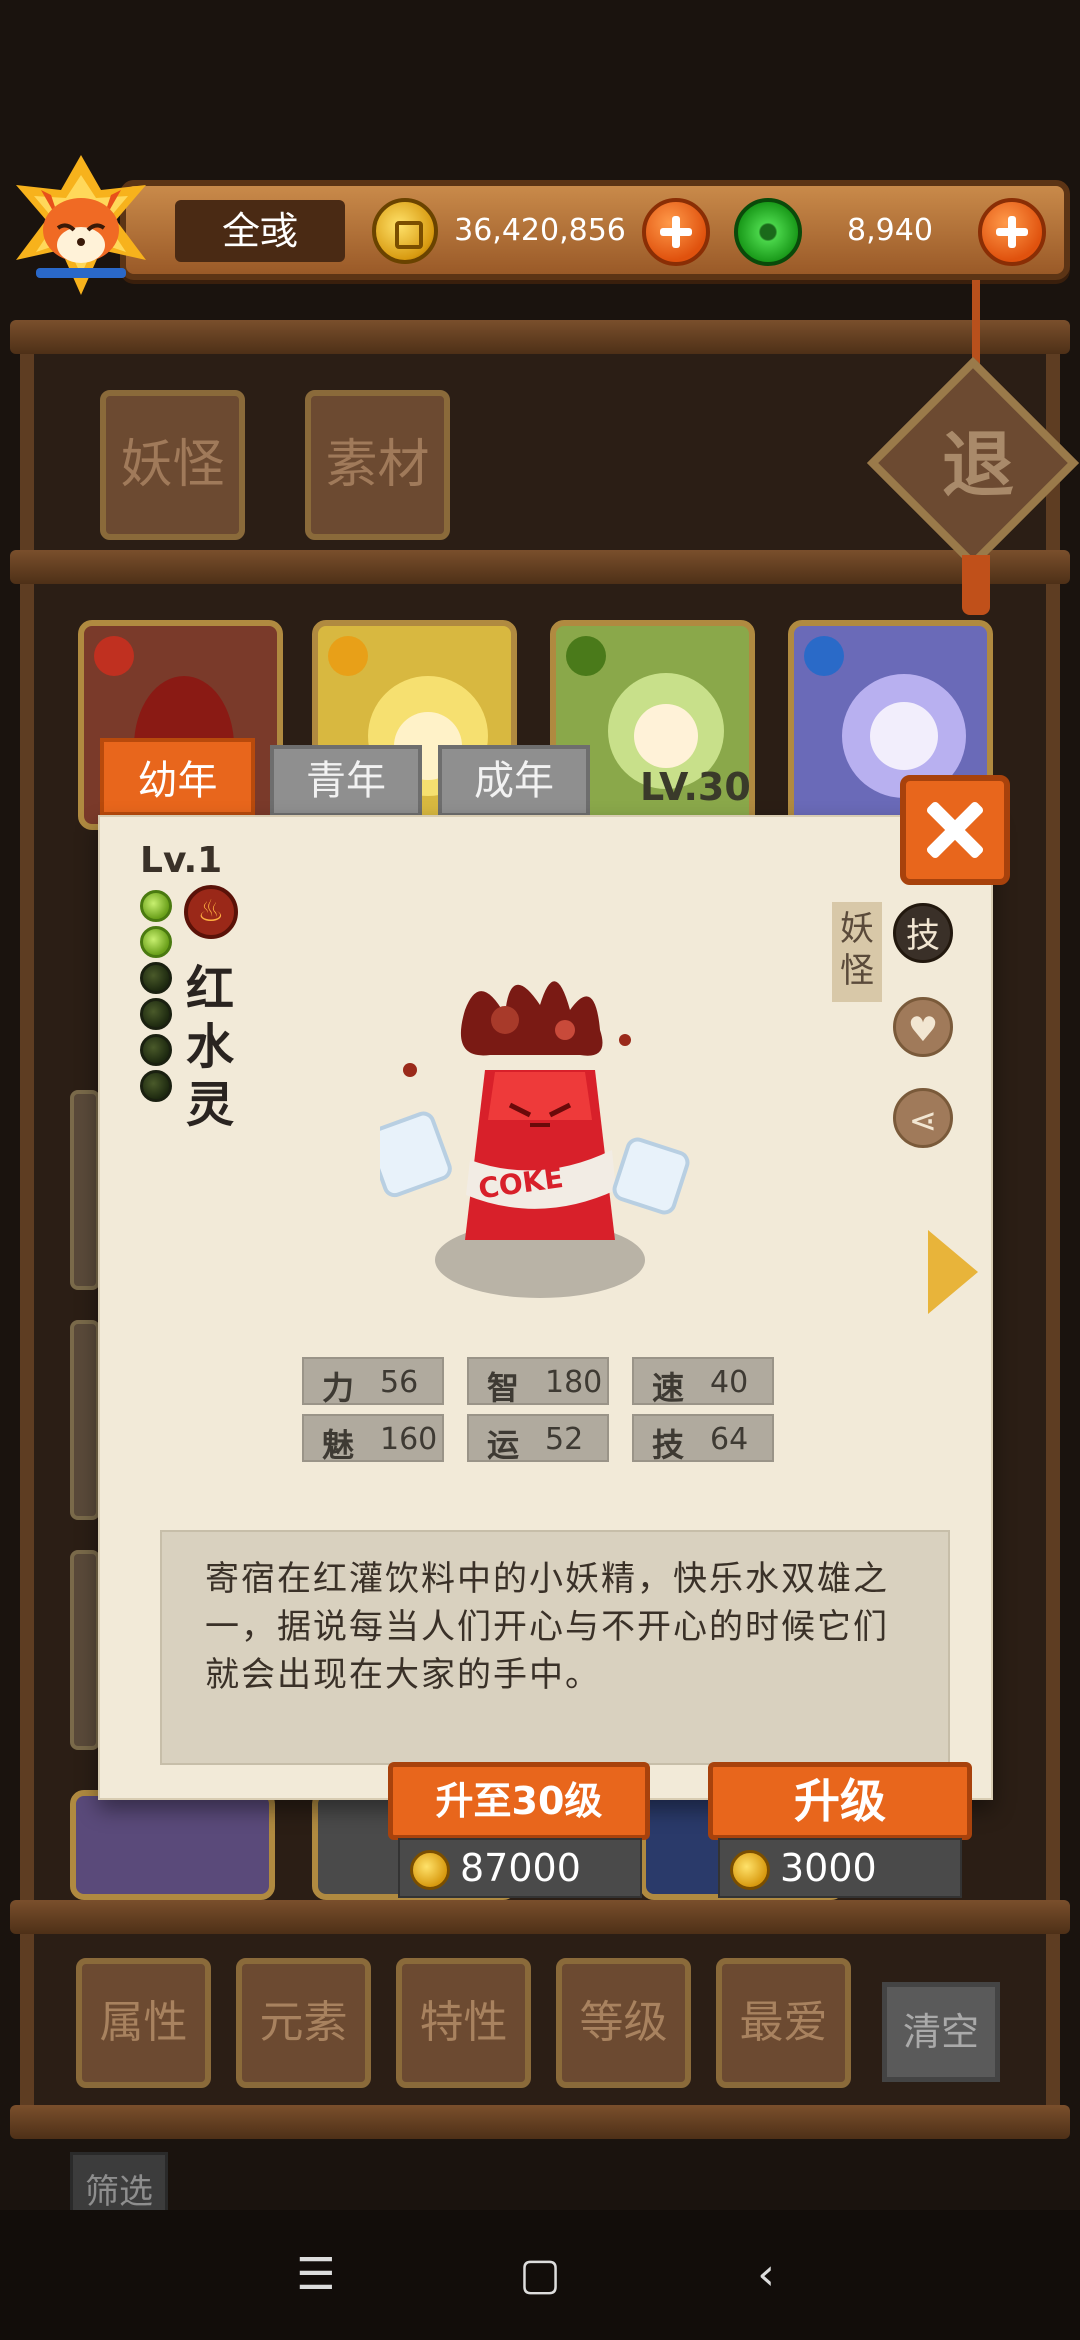 The height and width of the screenshot is (2340, 1080). I want to click on stat-value: 180, so click(574, 1382).